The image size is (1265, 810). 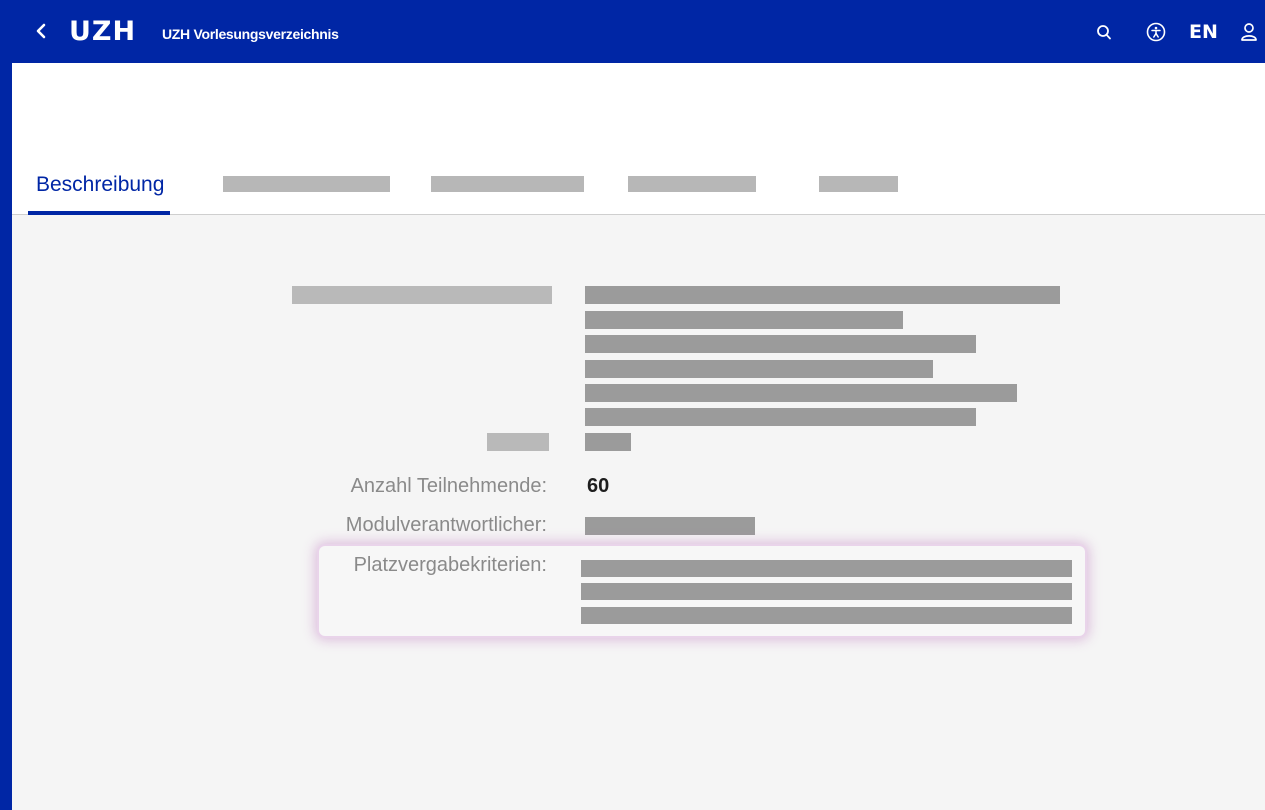 What do you see at coordinates (1203, 32) in the screenshot?
I see `language-switch: EN` at bounding box center [1203, 32].